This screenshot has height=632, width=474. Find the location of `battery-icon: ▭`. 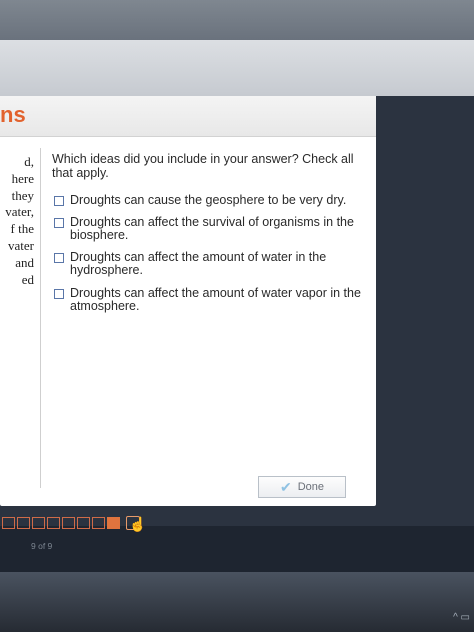

battery-icon: ▭ is located at coordinates (465, 617).